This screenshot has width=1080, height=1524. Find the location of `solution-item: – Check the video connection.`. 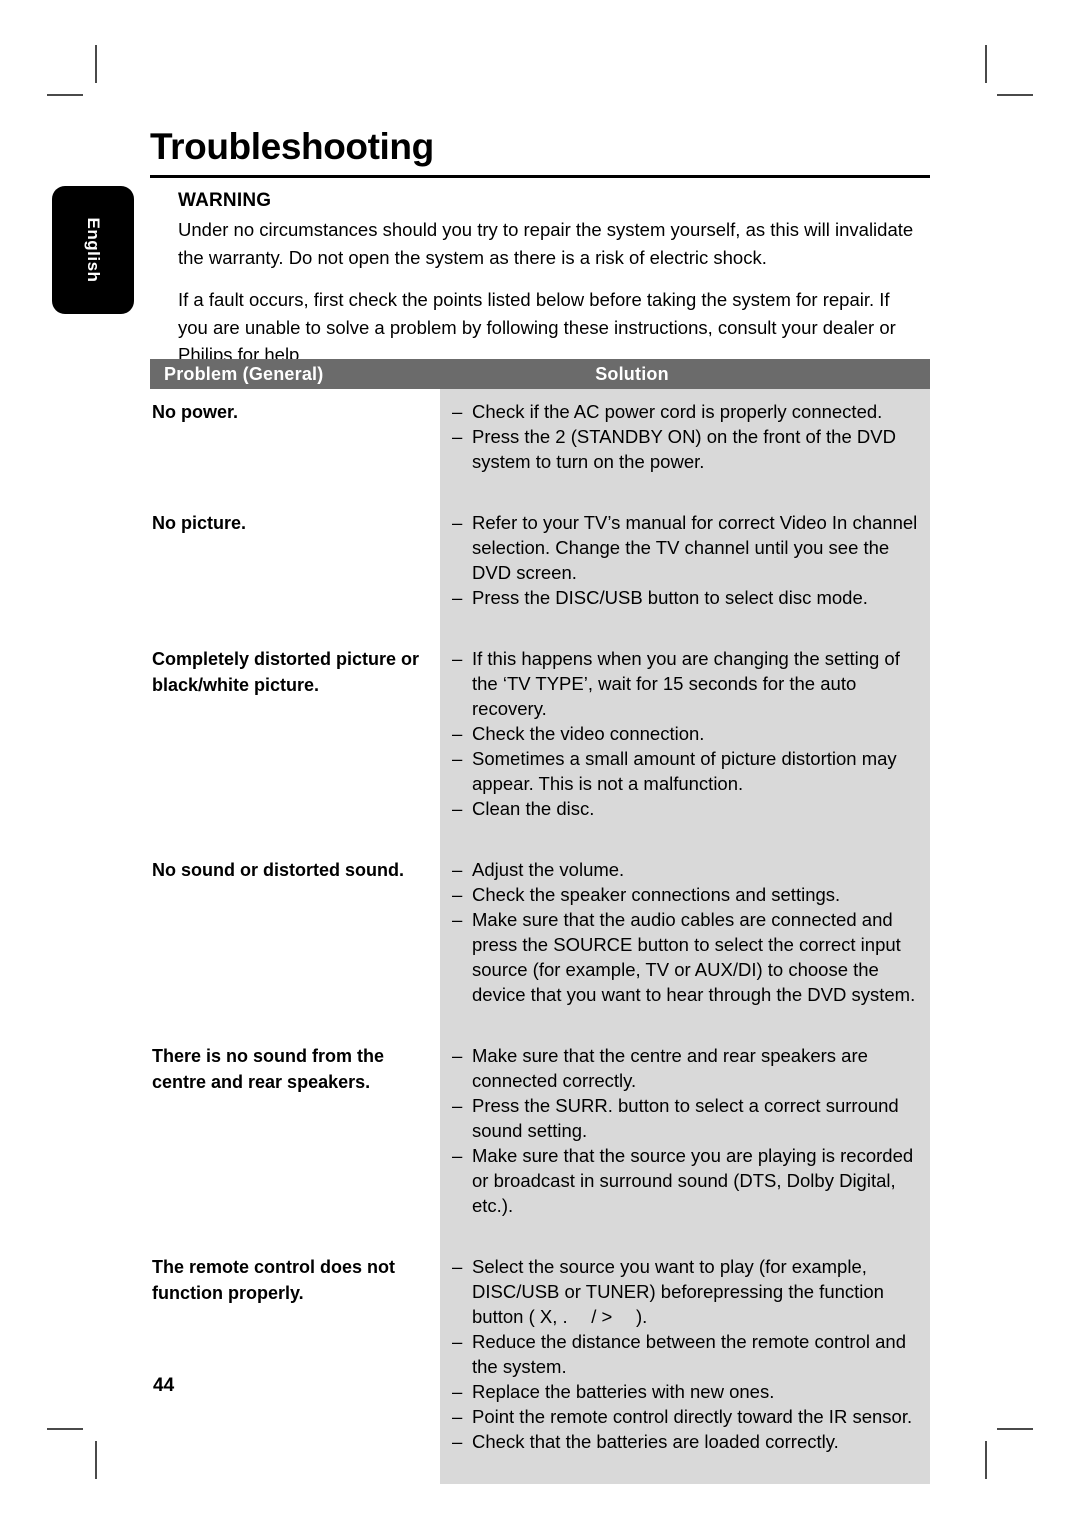

solution-item: – Check the video connection. is located at coordinates (685, 733).